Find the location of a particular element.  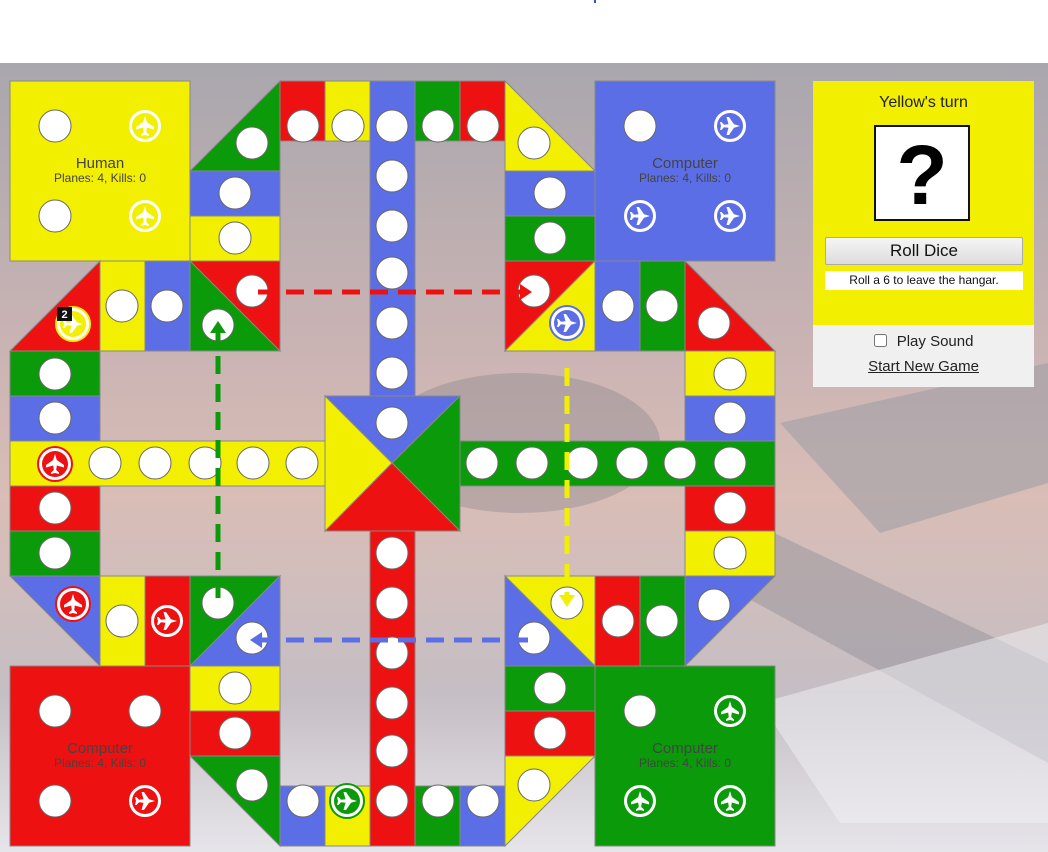

start-new-game-link: Start New Game is located at coordinates (923, 366).